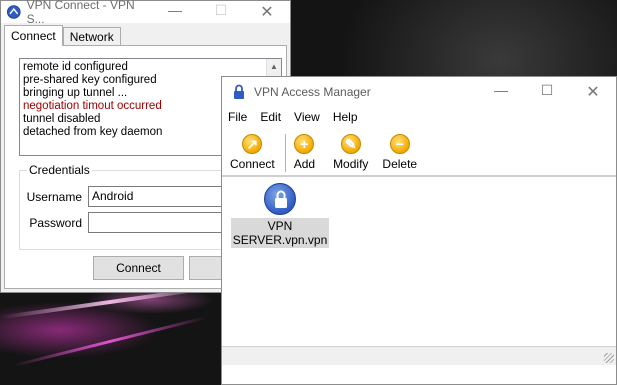 Image resolution: width=617 pixels, height=385 pixels. I want to click on minus-icon: −, so click(399, 144).